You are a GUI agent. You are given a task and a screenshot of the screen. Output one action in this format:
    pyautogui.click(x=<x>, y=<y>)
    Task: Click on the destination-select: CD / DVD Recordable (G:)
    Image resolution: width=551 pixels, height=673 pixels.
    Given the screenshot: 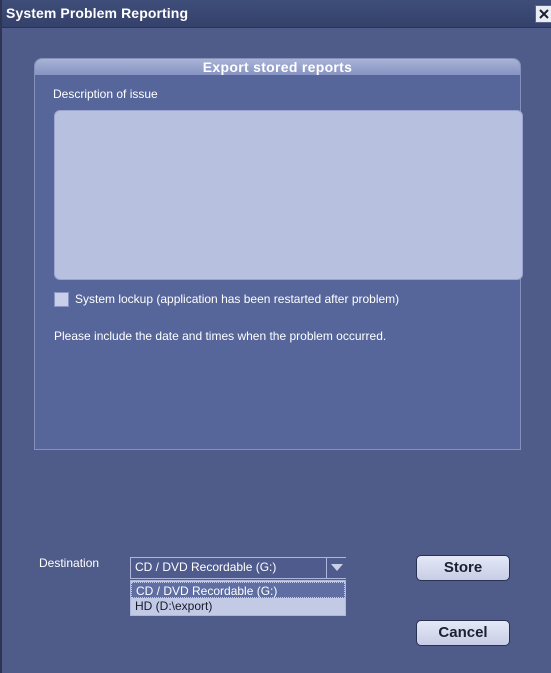 What is the action you would take?
    pyautogui.click(x=238, y=568)
    